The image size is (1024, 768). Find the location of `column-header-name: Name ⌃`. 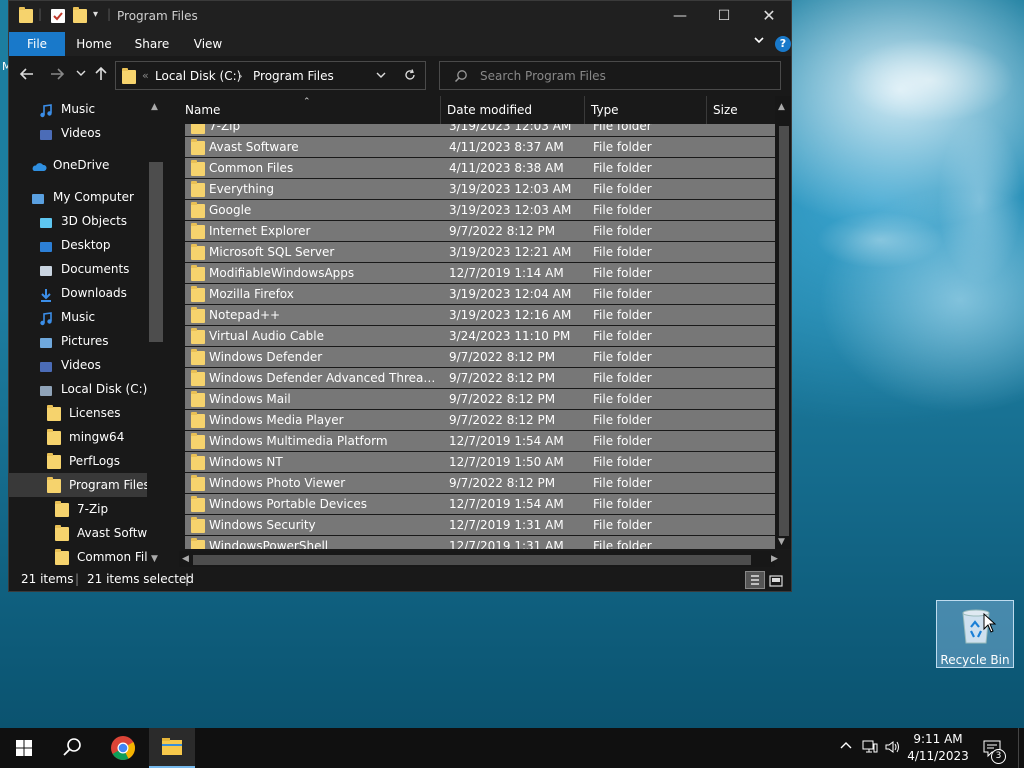

column-header-name: Name ⌃ is located at coordinates (310, 110).